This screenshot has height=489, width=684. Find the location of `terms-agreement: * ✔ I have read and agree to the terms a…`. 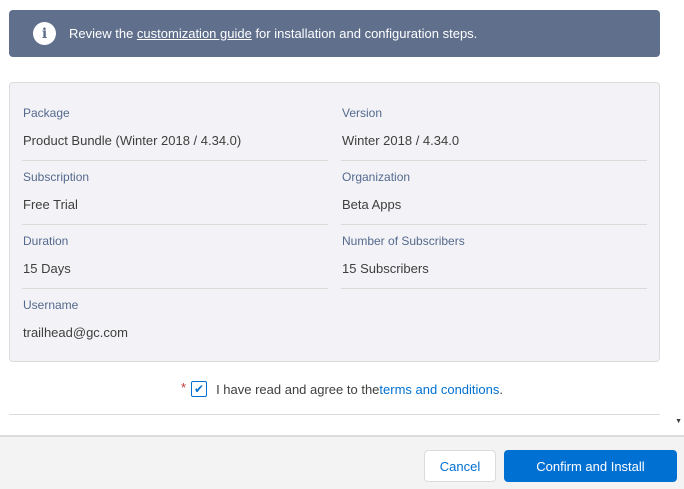

terms-agreement: * ✔ I have read and agree to the terms a… is located at coordinates (342, 389).